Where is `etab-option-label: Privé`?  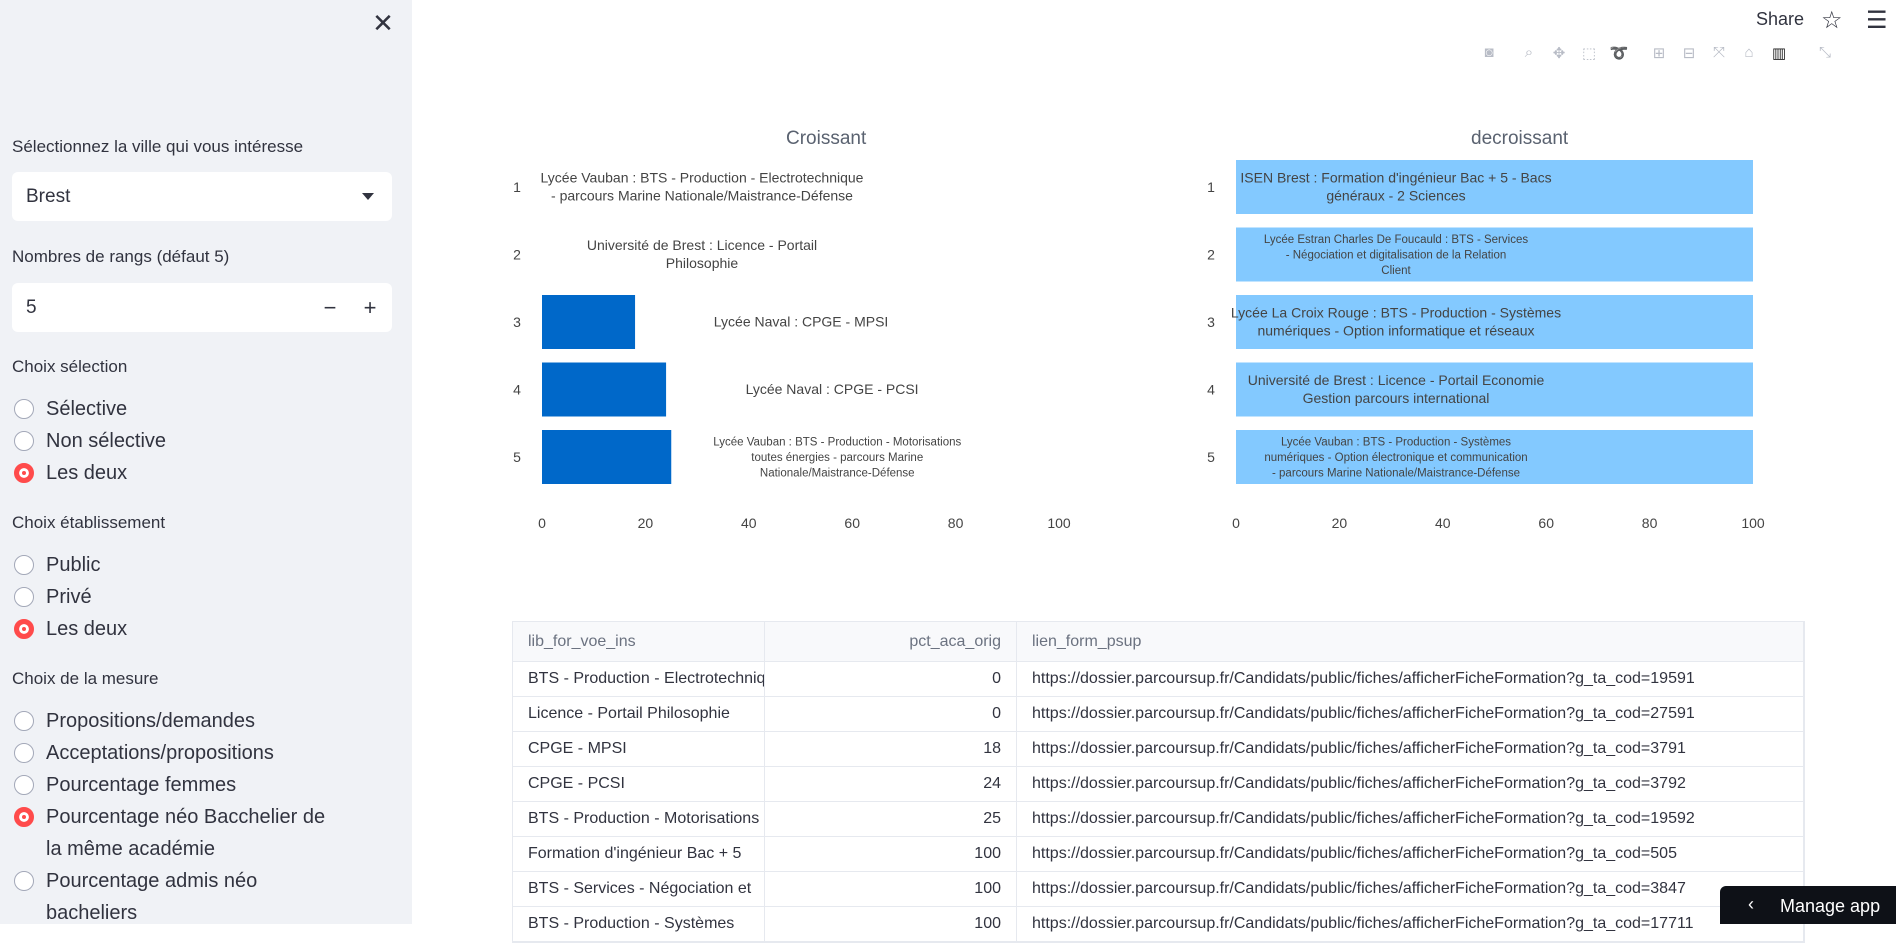 etab-option-label: Privé is located at coordinates (69, 597).